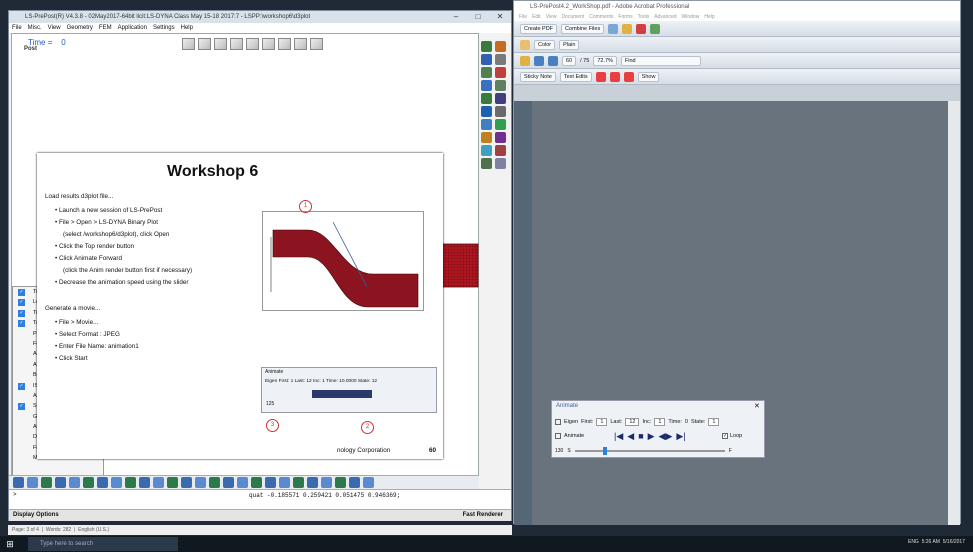 This screenshot has height=552, width=973. Describe the element at coordinates (164, 28) in the screenshot. I see `menu-settings: Settings` at that location.